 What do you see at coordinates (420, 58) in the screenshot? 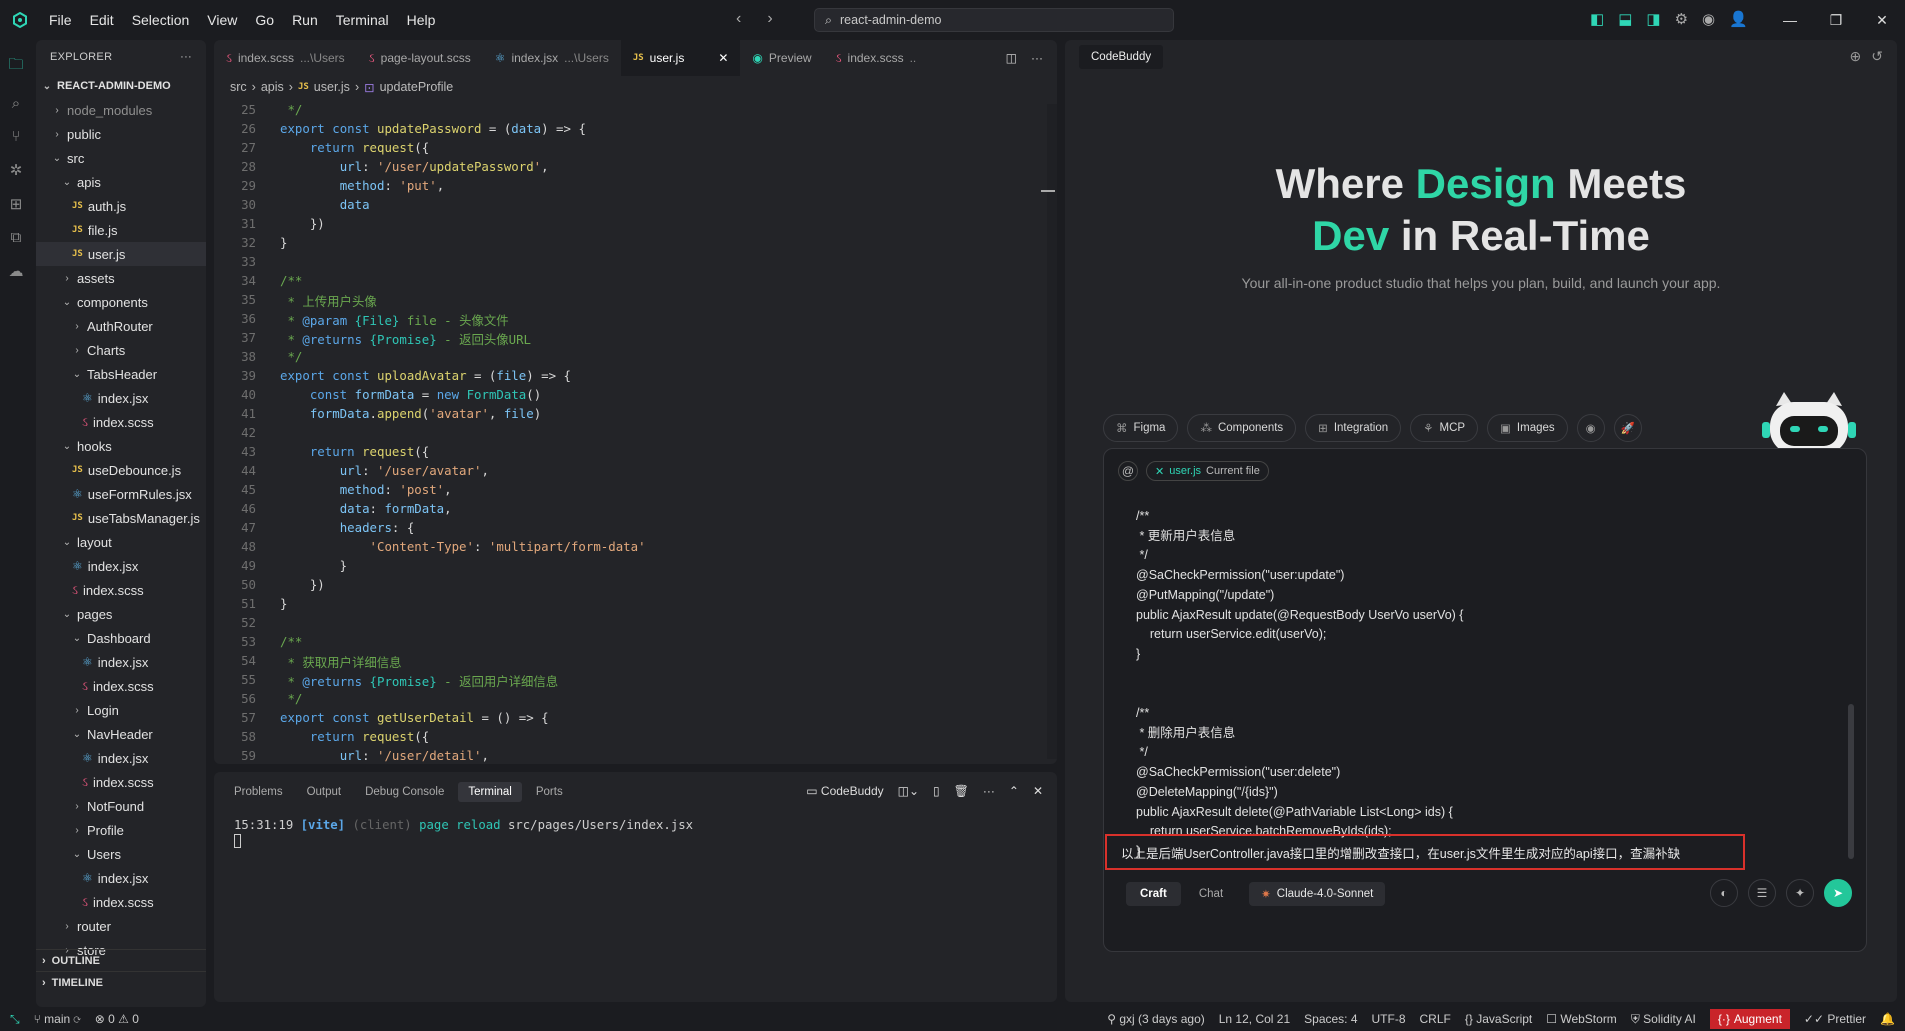
I see `editor-tab: ઽ page-layout.scss` at bounding box center [420, 58].